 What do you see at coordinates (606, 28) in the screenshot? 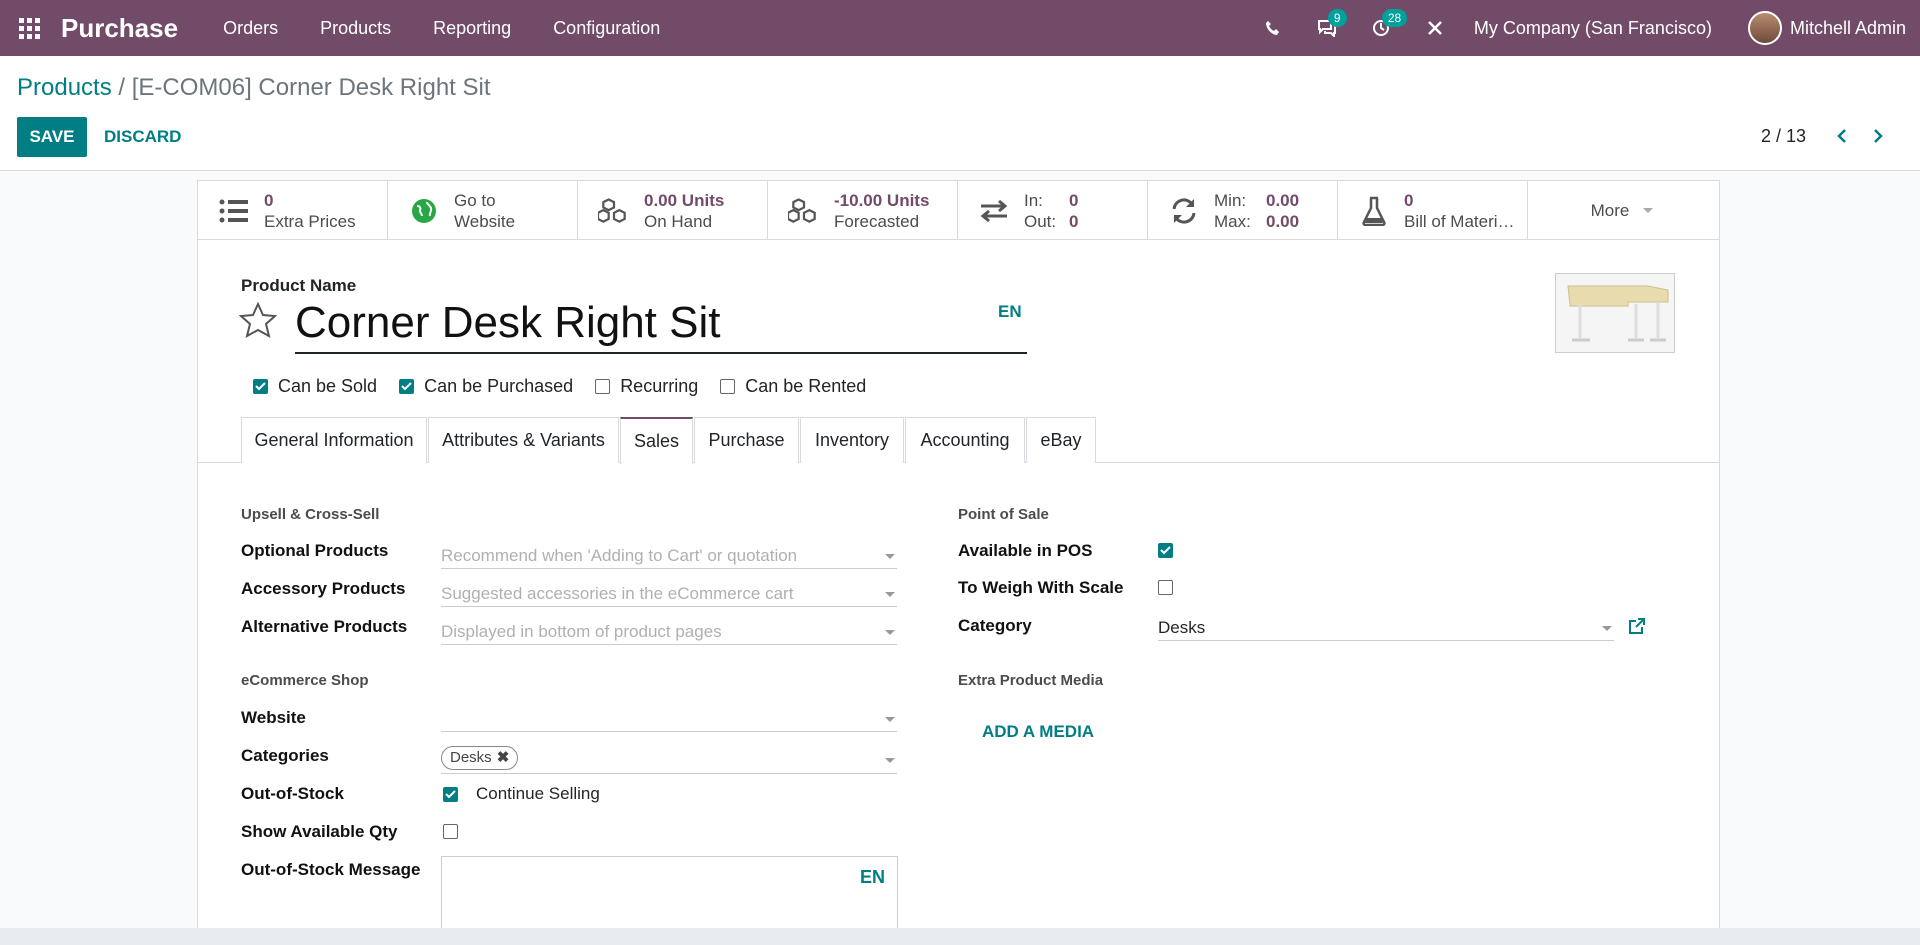
I see `menu-configuration: Configuration` at bounding box center [606, 28].